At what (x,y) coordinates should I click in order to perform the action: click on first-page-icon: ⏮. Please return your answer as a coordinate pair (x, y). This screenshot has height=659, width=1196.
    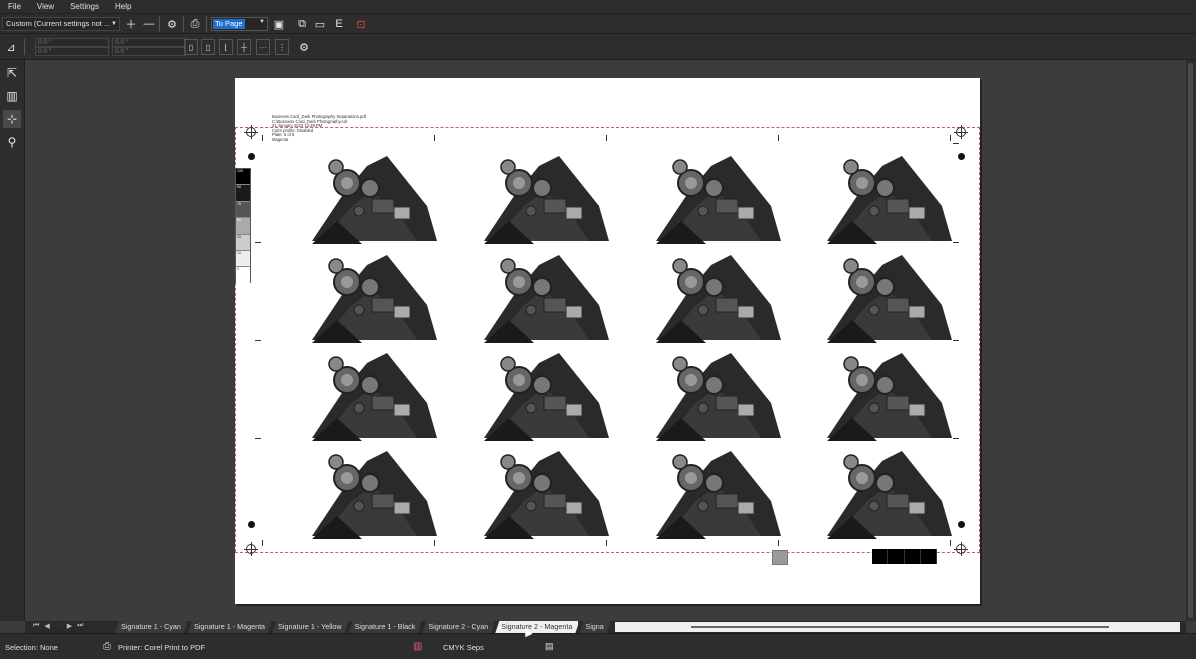
    Looking at the image, I should click on (36, 626).